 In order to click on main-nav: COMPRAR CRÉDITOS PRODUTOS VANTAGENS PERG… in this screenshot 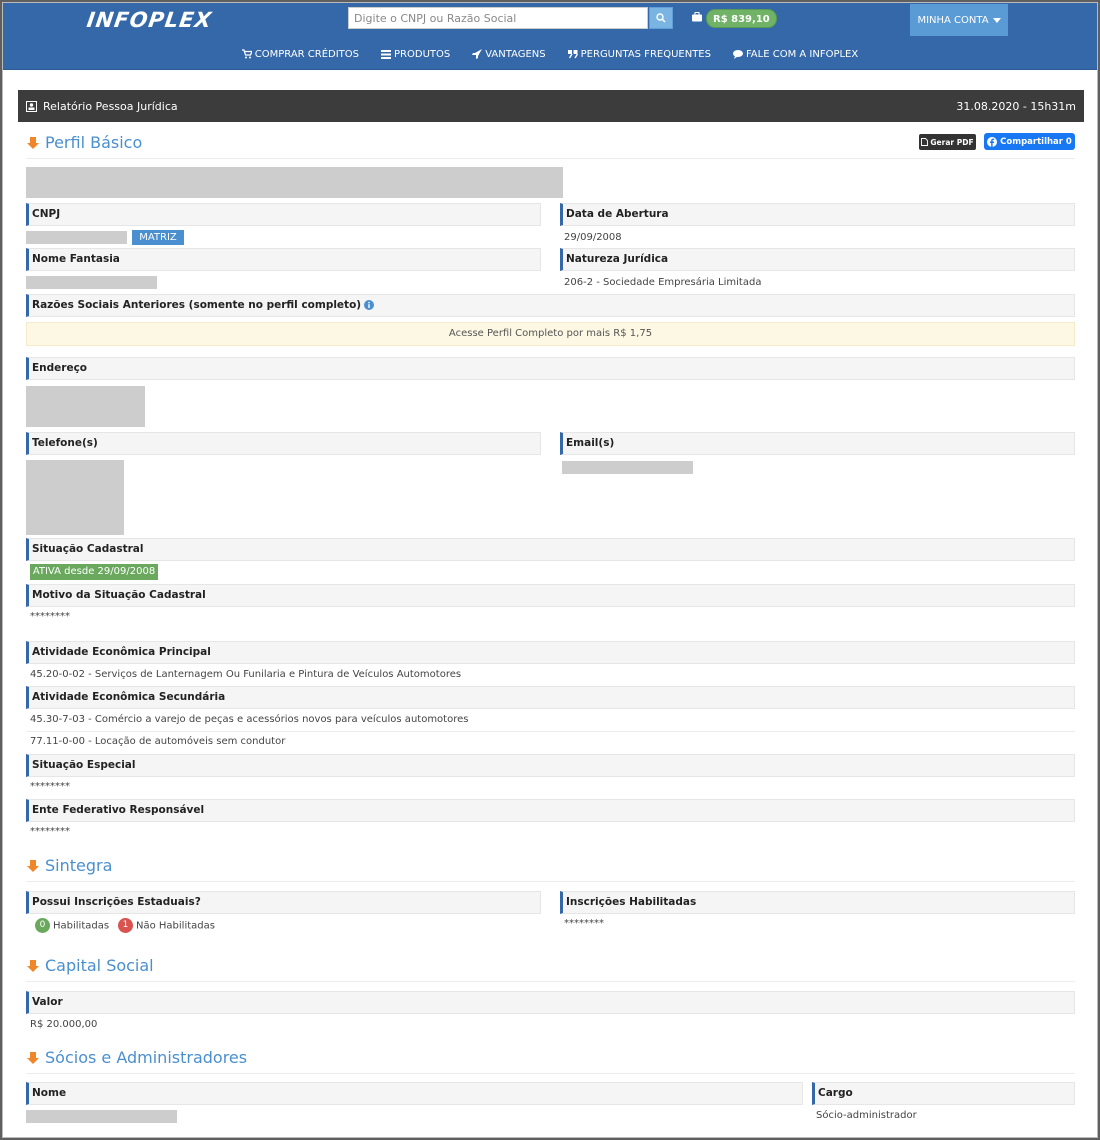, I will do `click(550, 54)`.